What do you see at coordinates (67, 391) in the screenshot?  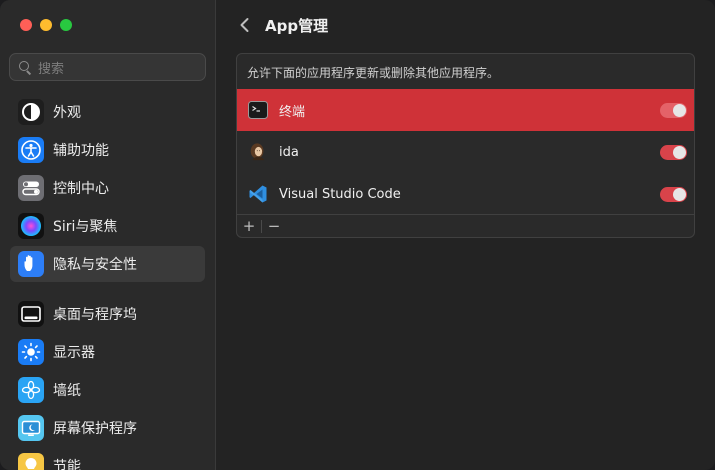 I see `sidebar-item-label: 墙纸` at bounding box center [67, 391].